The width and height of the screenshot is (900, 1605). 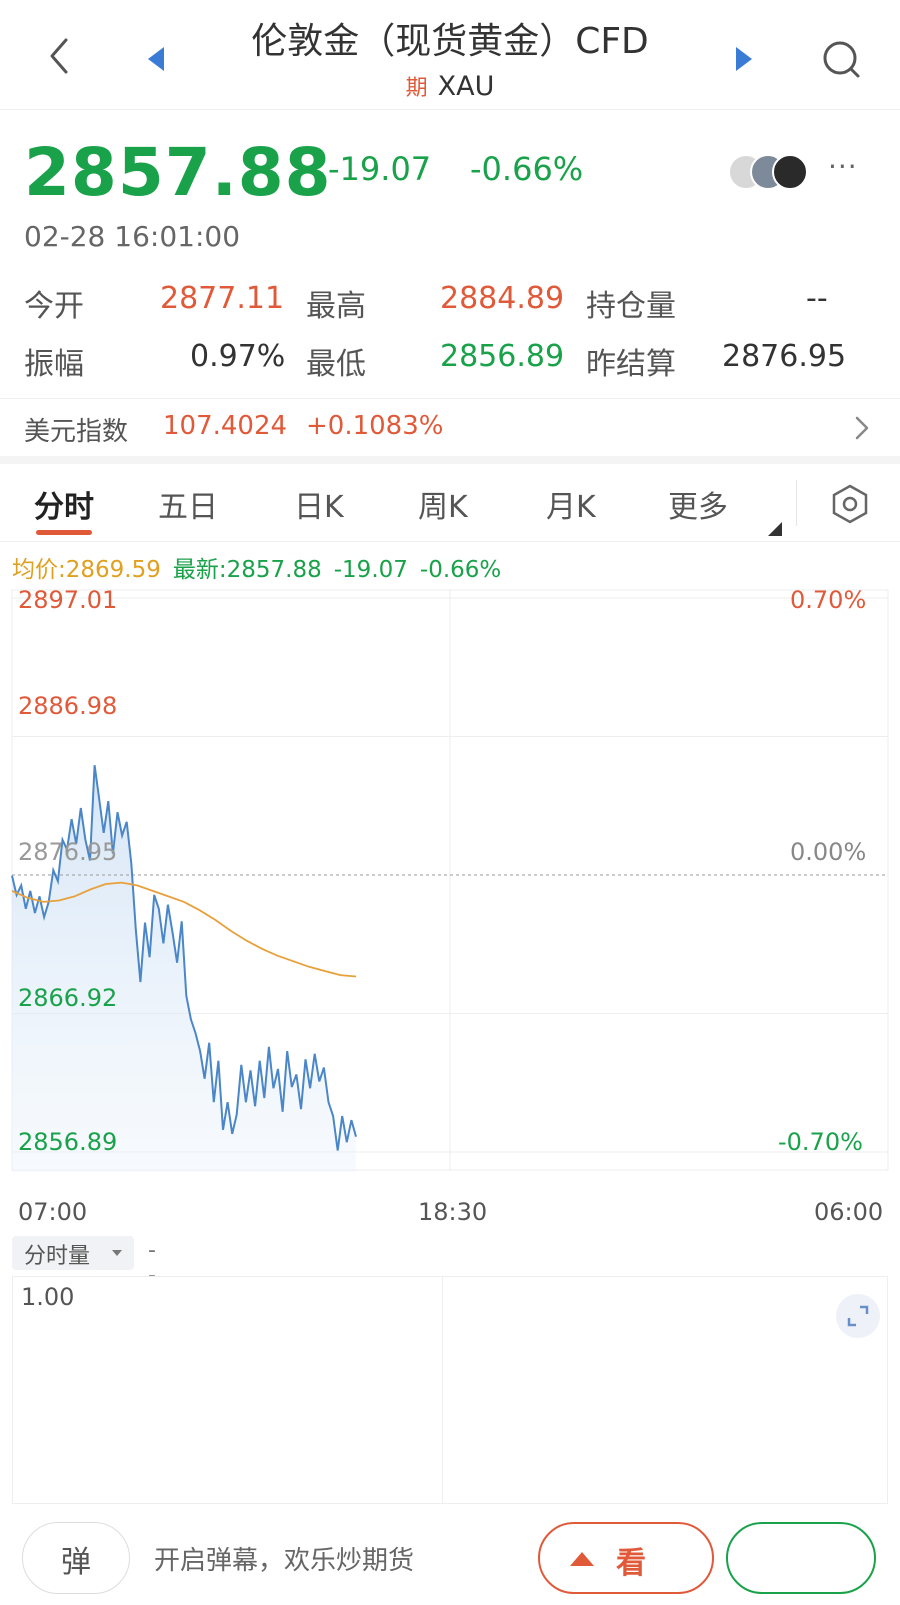 I want to click on prev-settle-value: 2876.95, so click(x=784, y=356).